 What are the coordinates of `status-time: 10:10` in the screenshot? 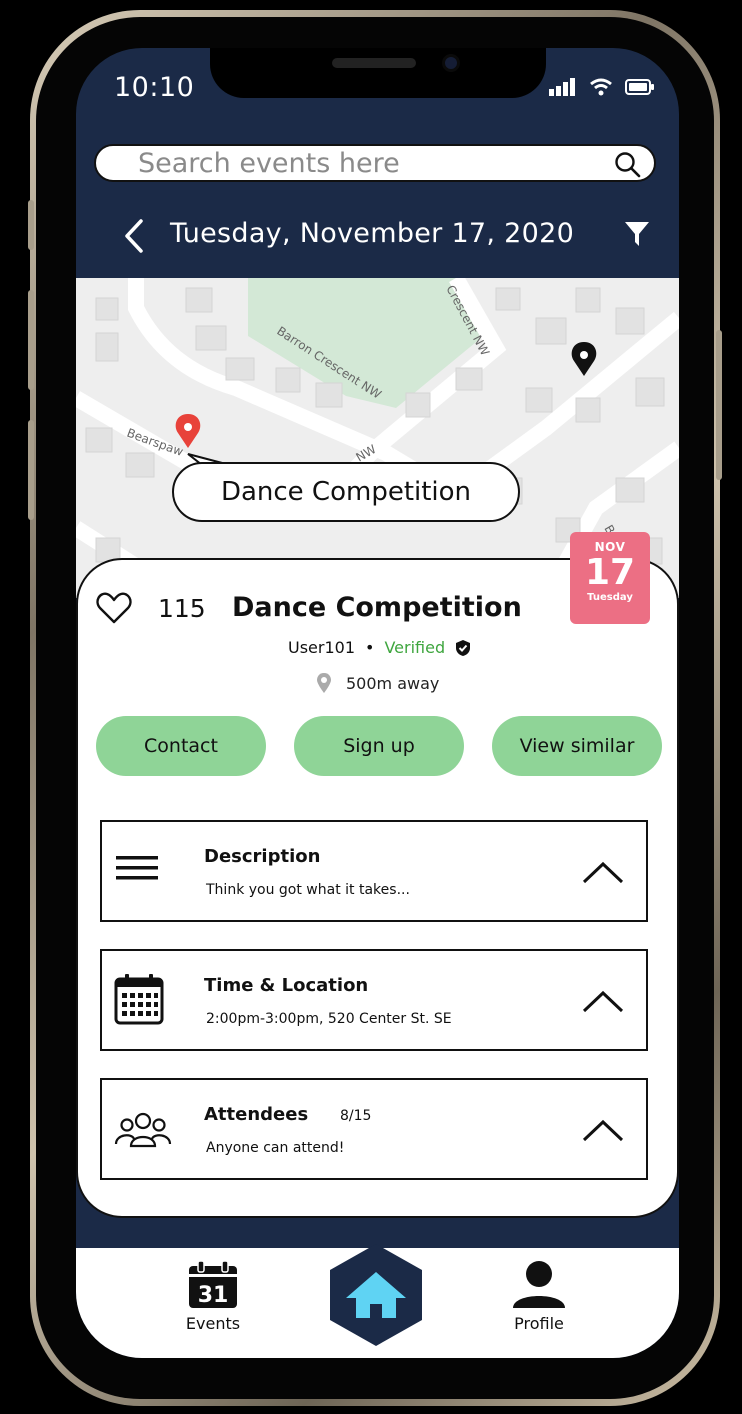 It's located at (154, 87).